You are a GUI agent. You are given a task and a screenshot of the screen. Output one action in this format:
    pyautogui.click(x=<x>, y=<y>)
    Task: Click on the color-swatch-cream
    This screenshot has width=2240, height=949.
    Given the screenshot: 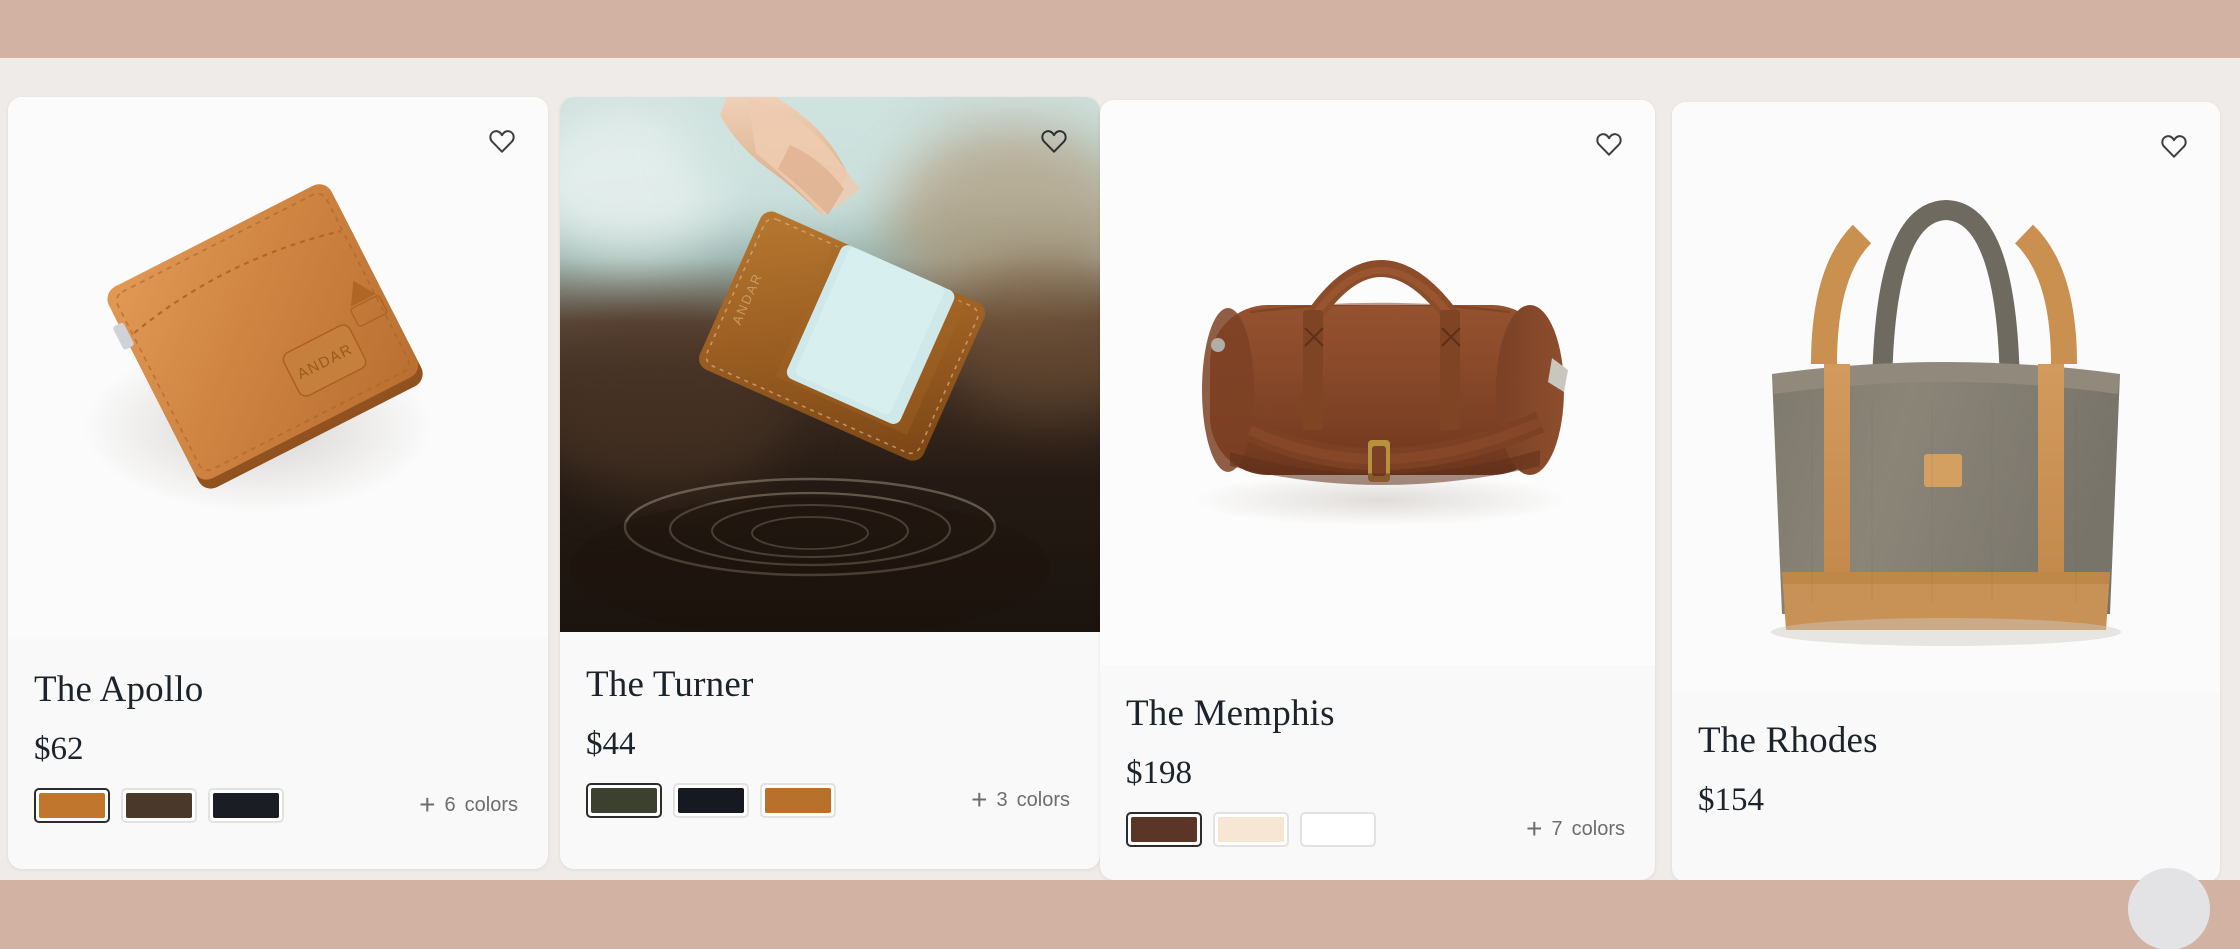 What is the action you would take?
    pyautogui.click(x=1251, y=830)
    